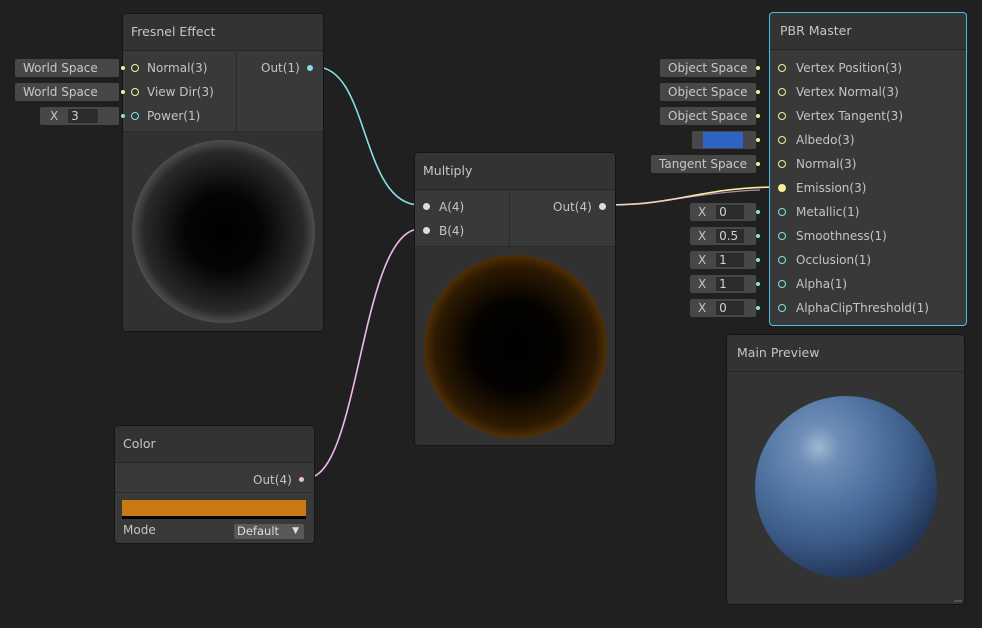 Image resolution: width=982 pixels, height=628 pixels. I want to click on mode-dropdown: Default ▼, so click(269, 531).